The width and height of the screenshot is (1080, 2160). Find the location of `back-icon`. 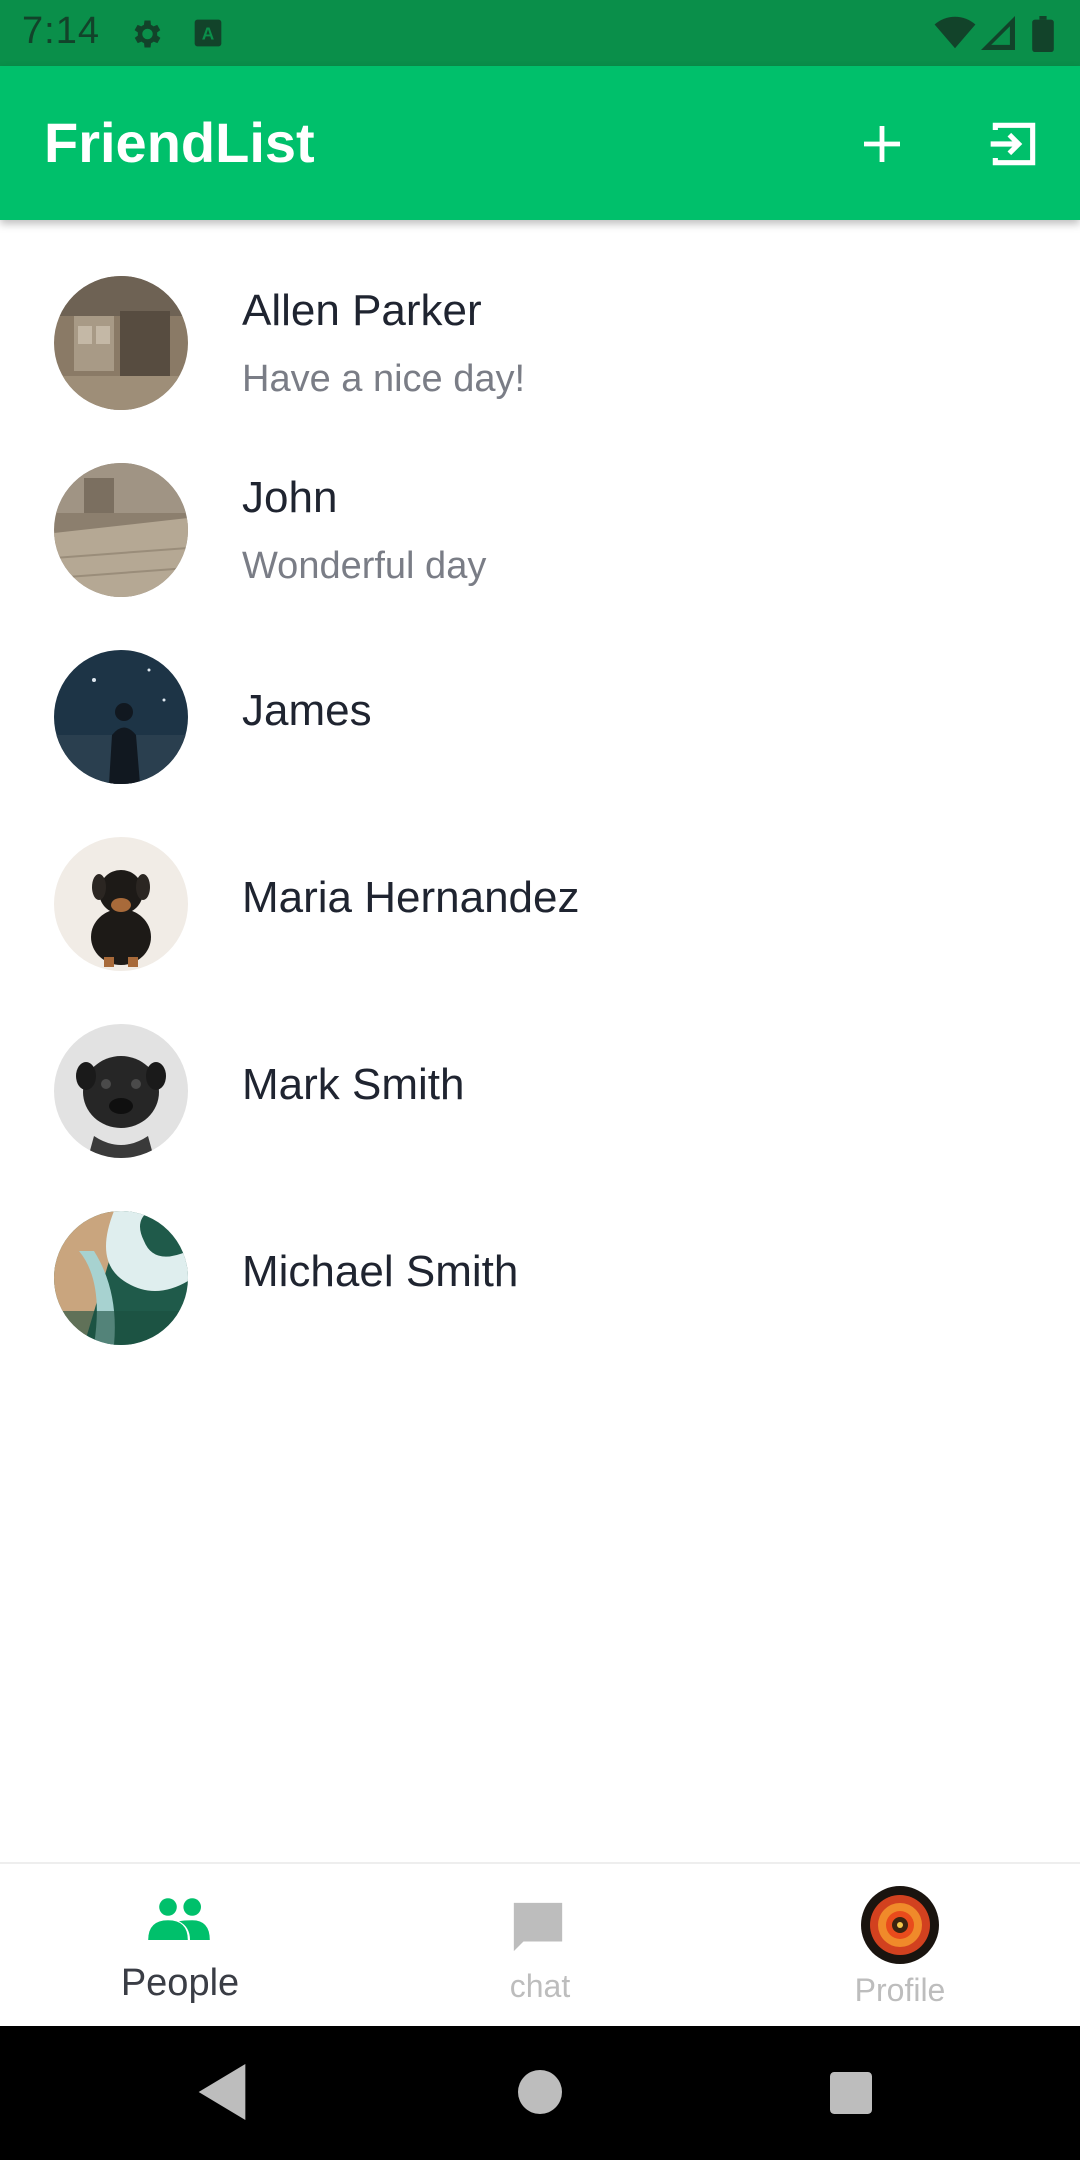

back-icon is located at coordinates (222, 2094).